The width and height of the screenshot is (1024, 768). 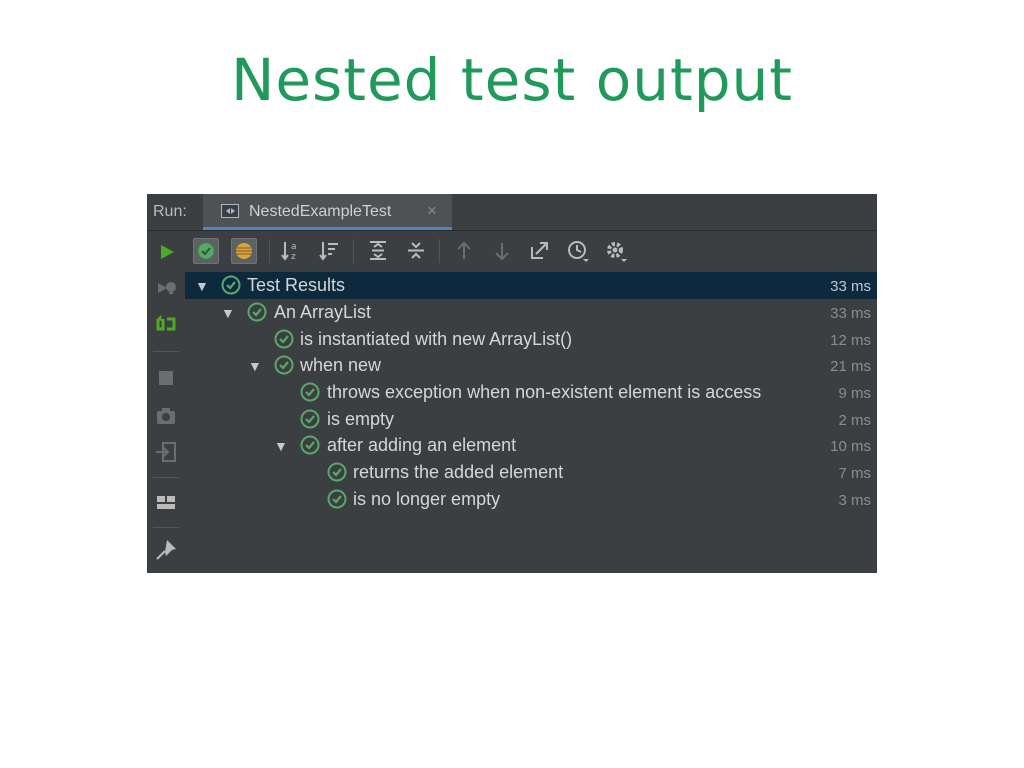 What do you see at coordinates (848, 340) in the screenshot?
I see `tree-row-duration: 12 ms` at bounding box center [848, 340].